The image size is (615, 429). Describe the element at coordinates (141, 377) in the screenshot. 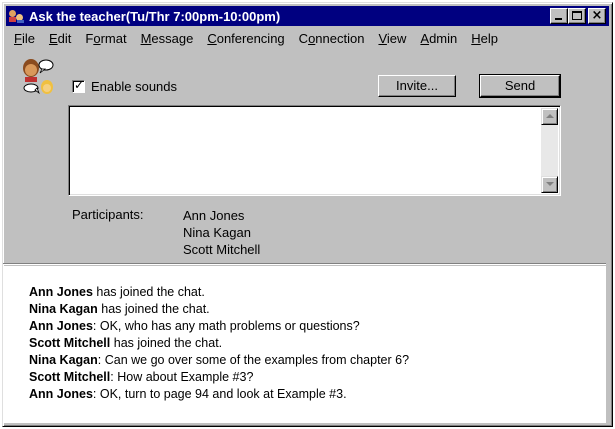

I see `chat-message: Scott Mitchell: How about Example #3?` at that location.